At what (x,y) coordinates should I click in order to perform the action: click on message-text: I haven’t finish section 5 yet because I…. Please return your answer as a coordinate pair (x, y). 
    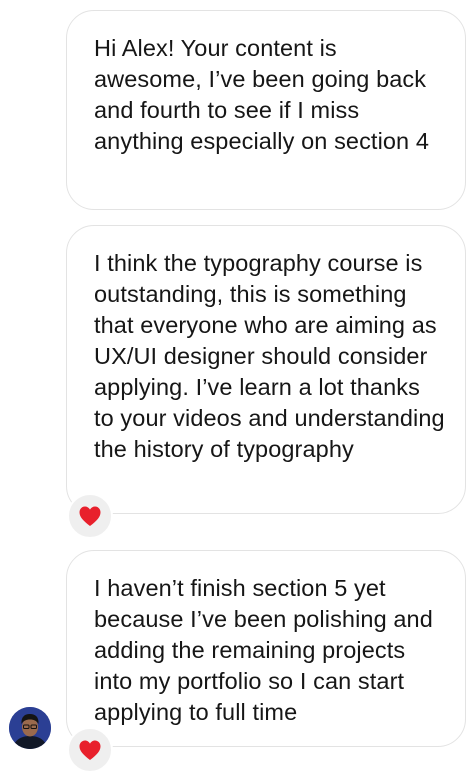
    Looking at the image, I should click on (263, 650).